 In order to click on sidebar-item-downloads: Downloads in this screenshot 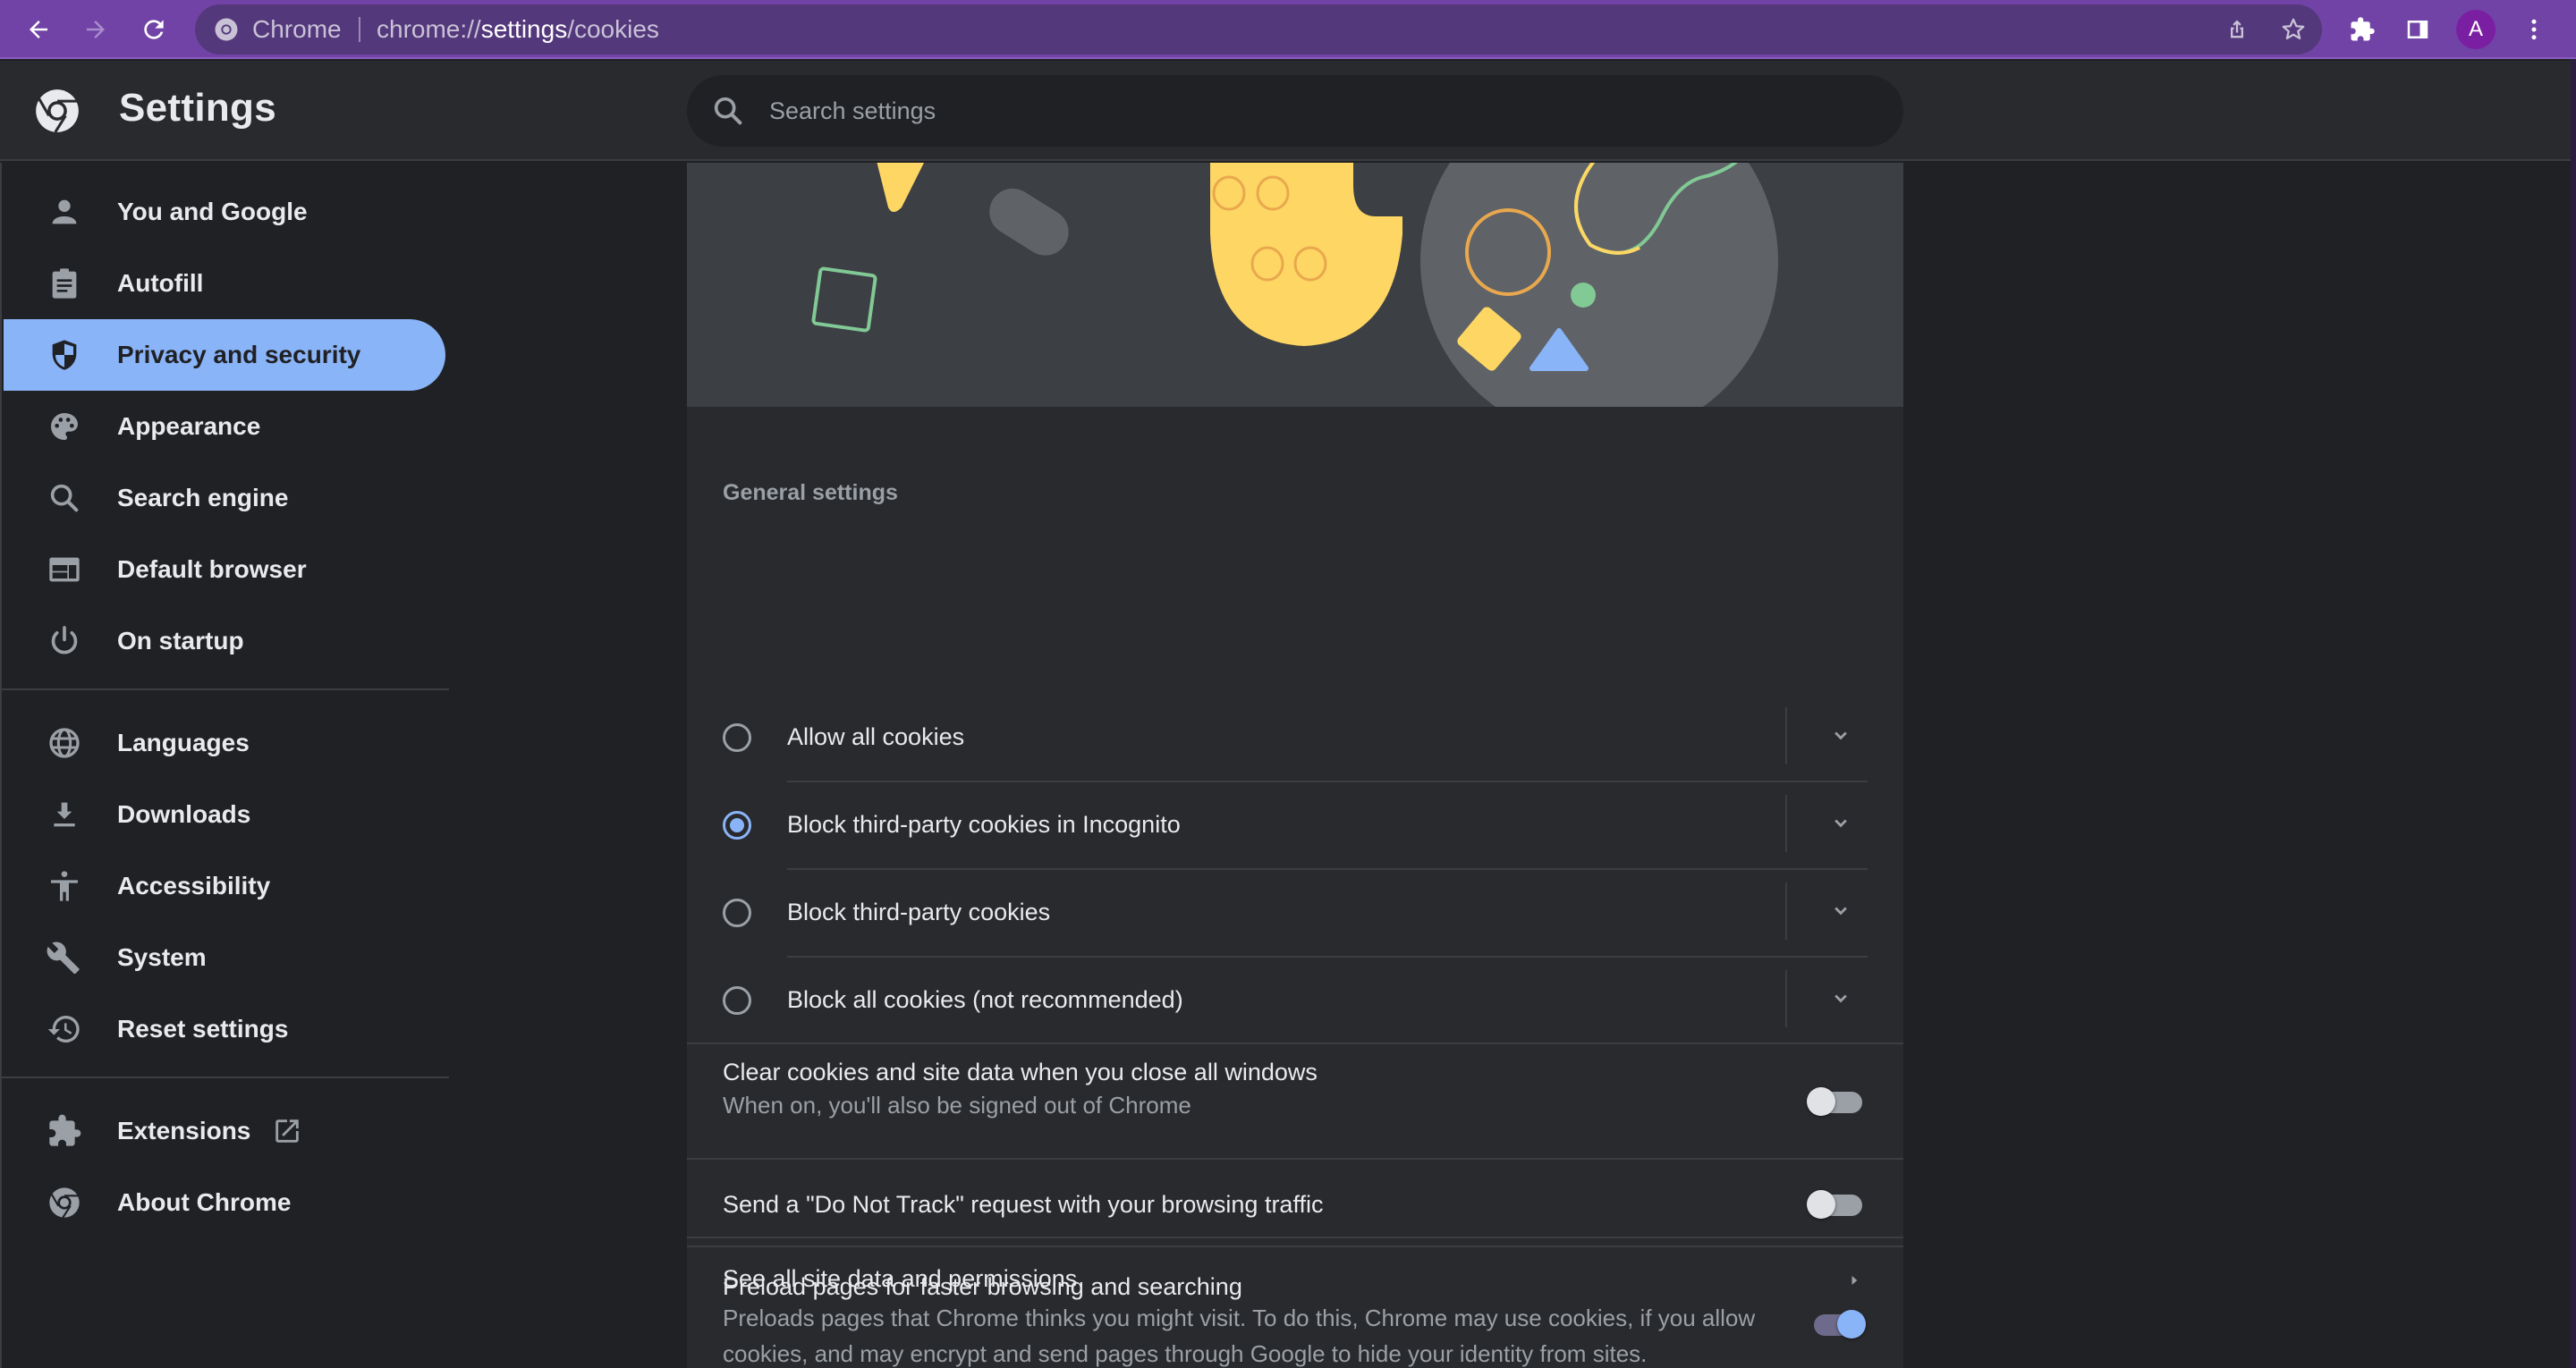, I will do `click(224, 814)`.